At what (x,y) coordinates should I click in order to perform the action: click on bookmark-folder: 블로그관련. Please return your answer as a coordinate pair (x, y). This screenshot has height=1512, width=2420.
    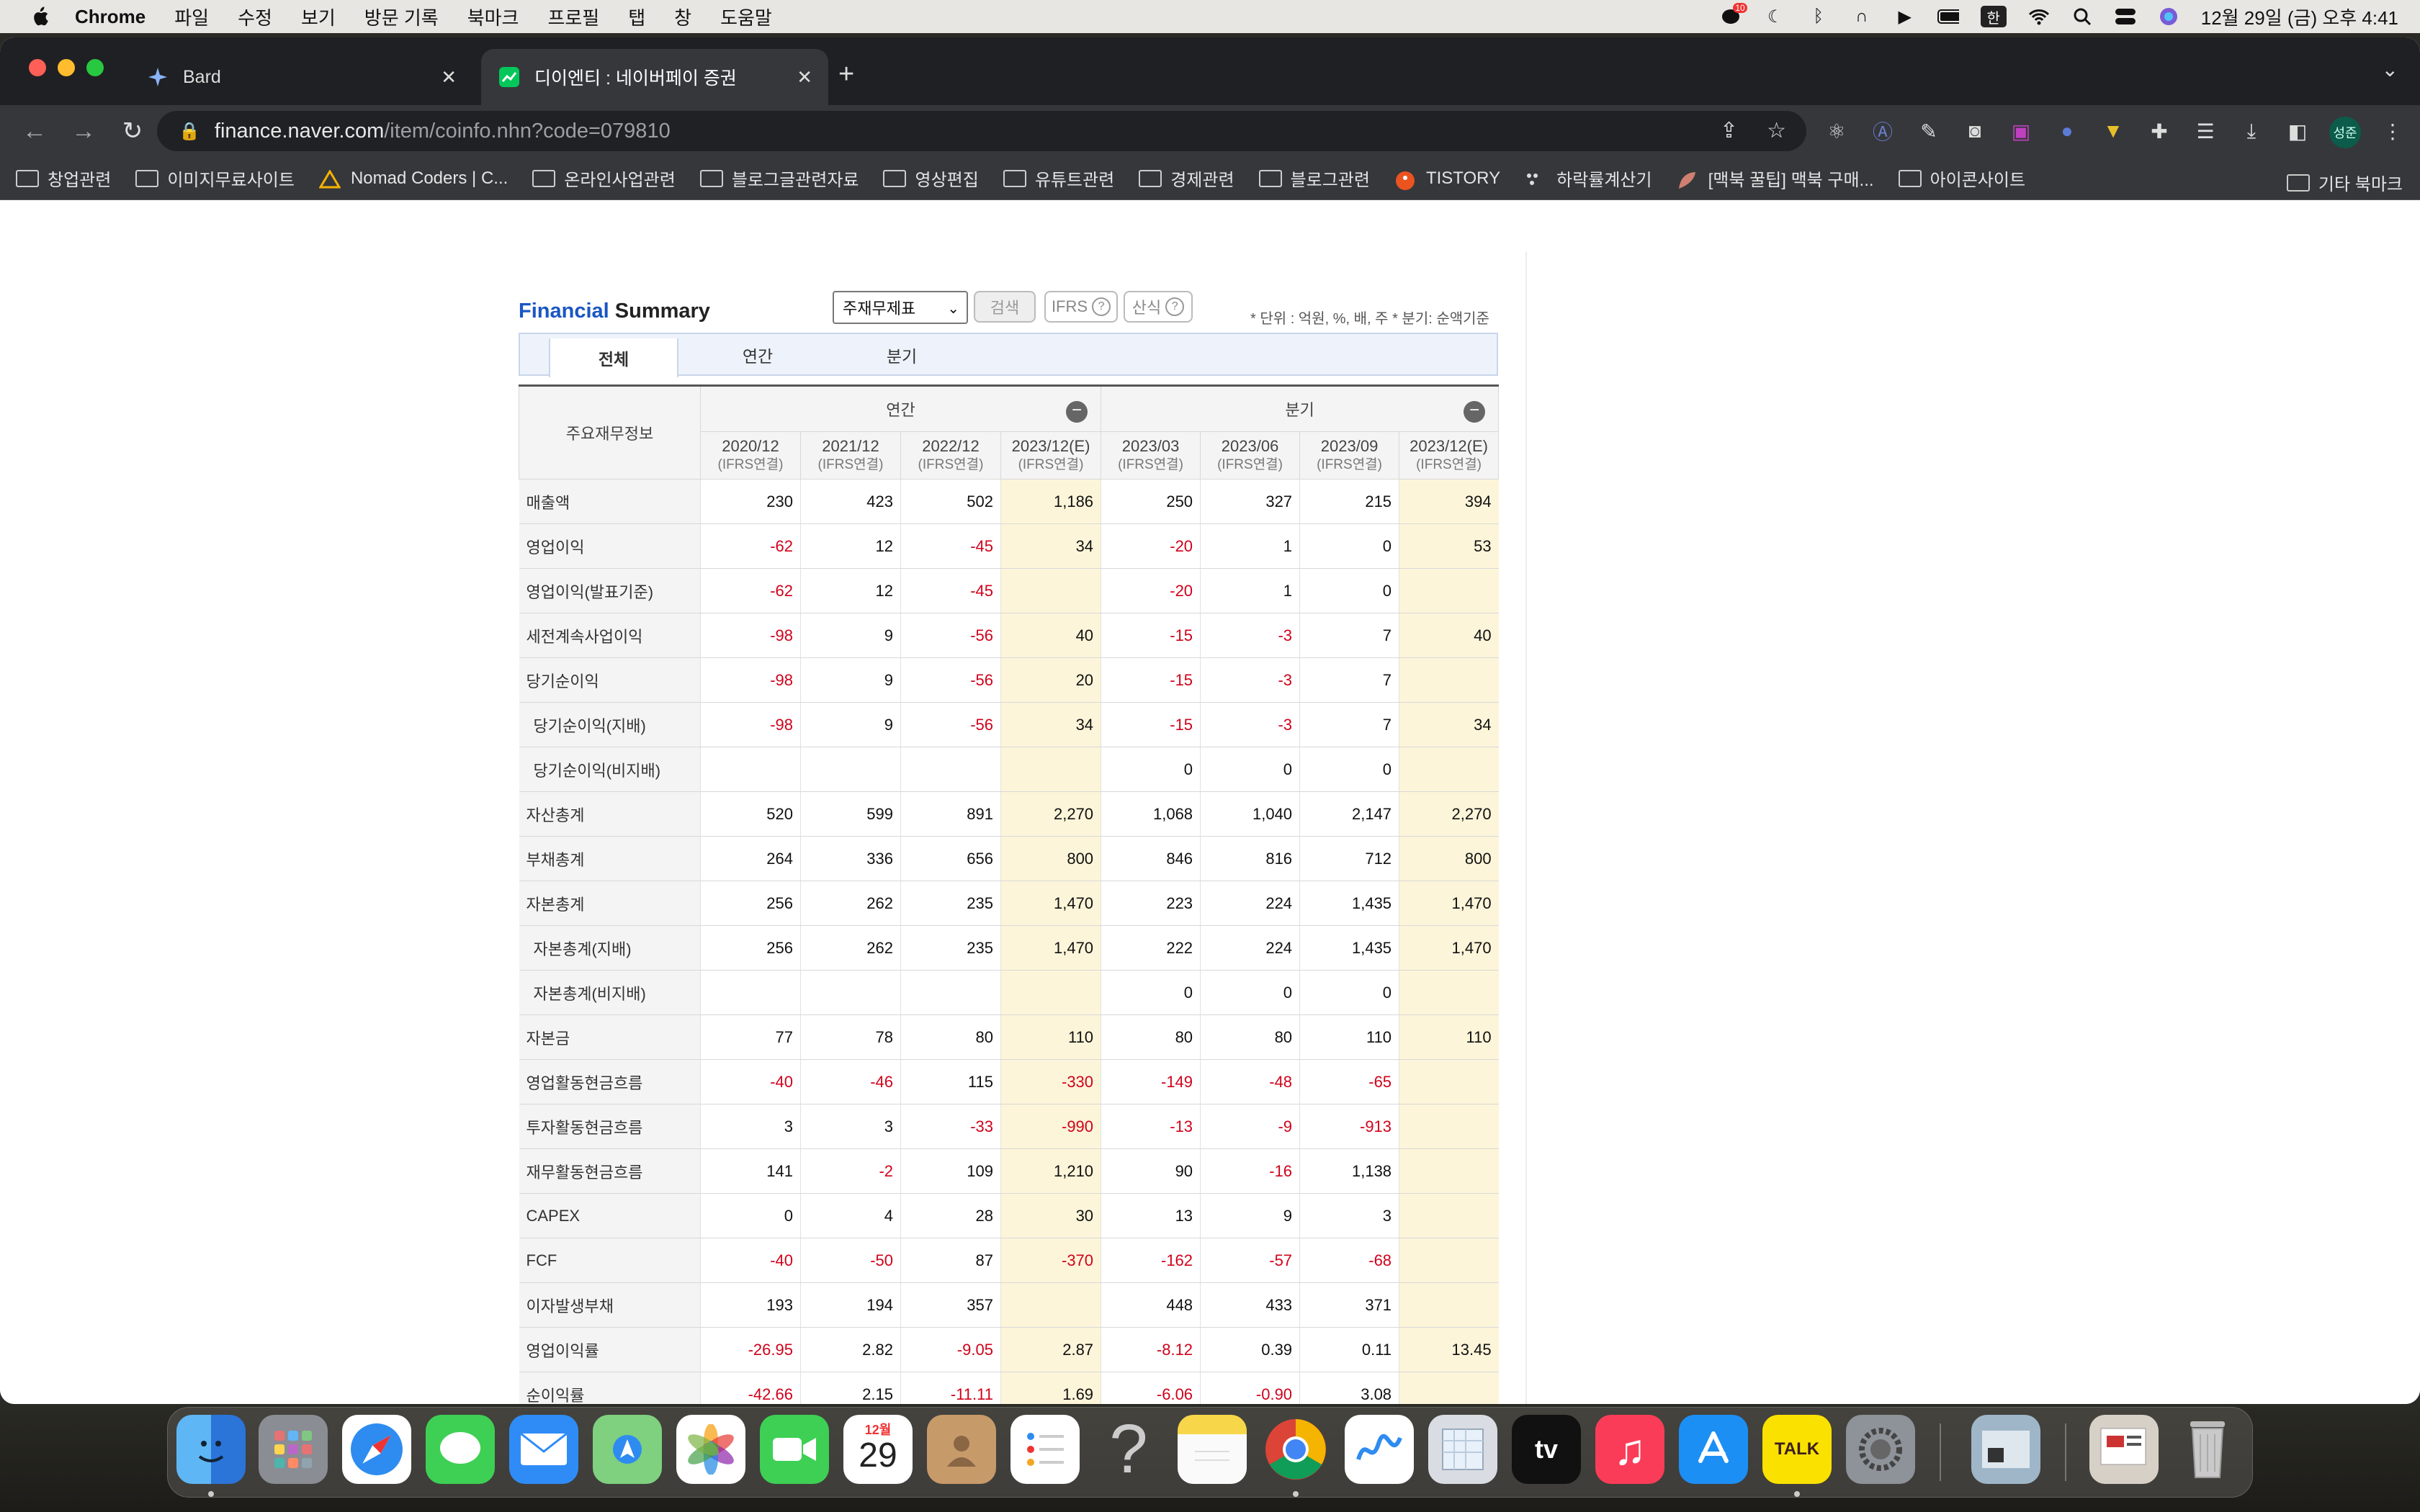
    Looking at the image, I should click on (1314, 178).